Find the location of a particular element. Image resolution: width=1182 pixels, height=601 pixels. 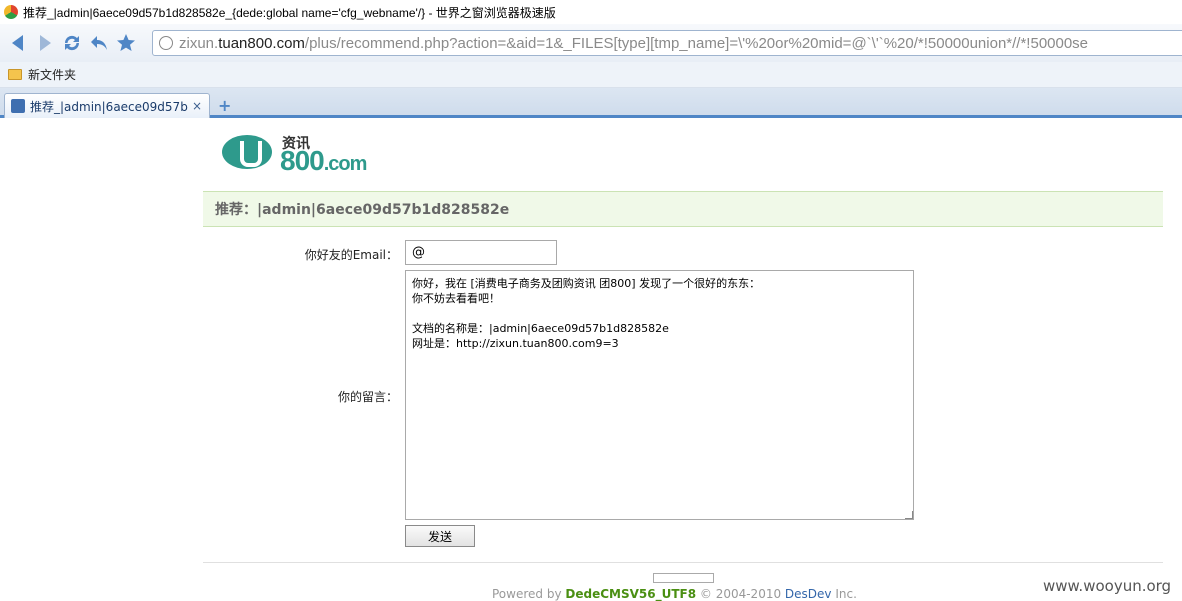

page-icon is located at coordinates (18, 106).